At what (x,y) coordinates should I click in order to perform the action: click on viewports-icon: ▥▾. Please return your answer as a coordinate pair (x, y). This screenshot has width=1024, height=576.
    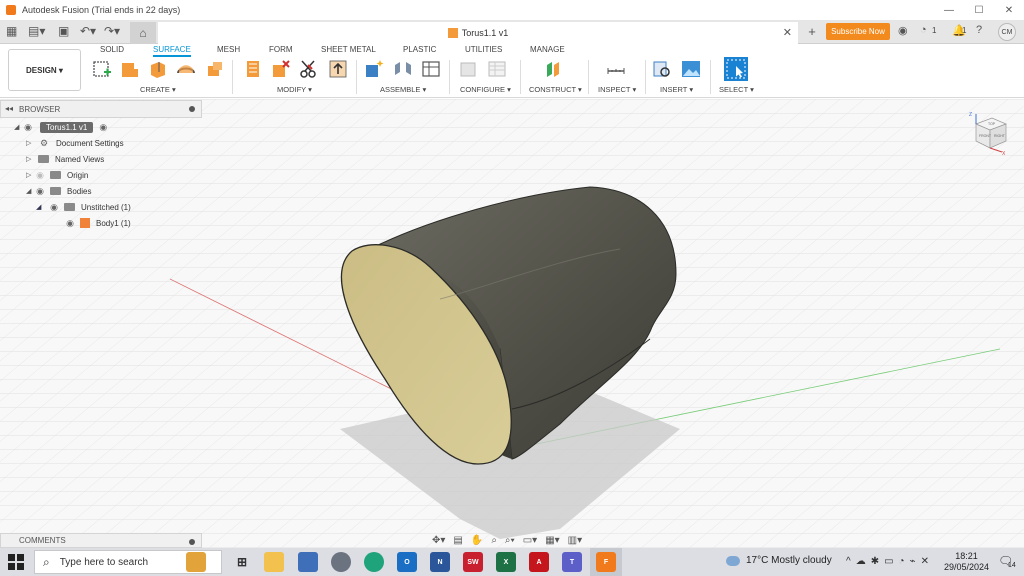
    Looking at the image, I should click on (575, 540).